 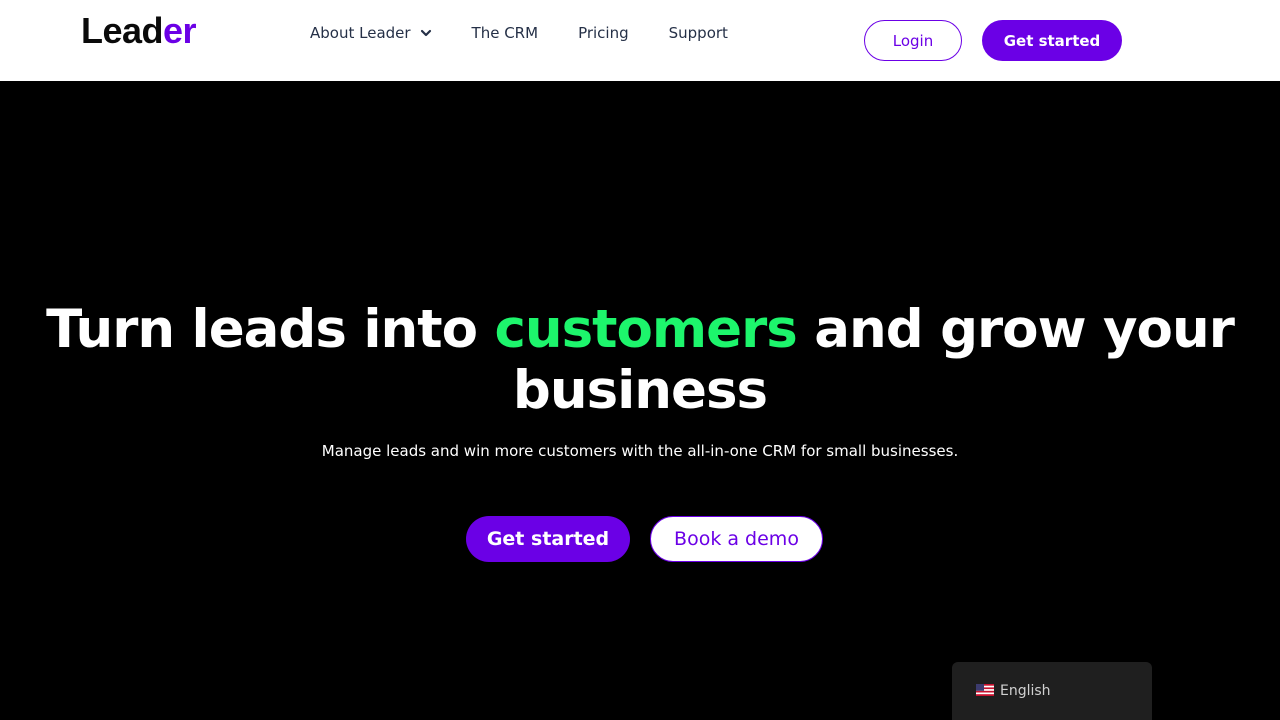 What do you see at coordinates (548, 539) in the screenshot?
I see `hero-get-started-button: Get started` at bounding box center [548, 539].